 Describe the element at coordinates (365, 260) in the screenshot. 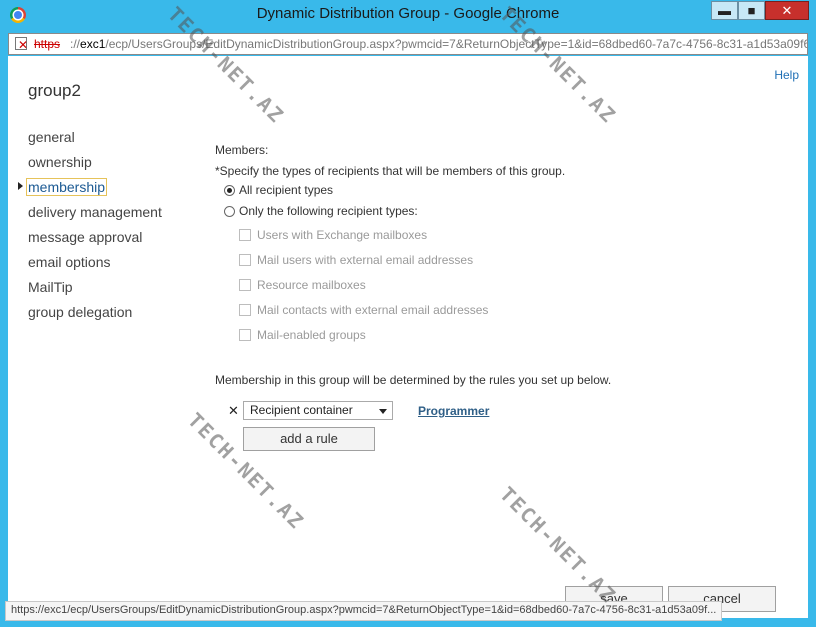

I see `checkbox-label: Mail users with external email addresses` at that location.